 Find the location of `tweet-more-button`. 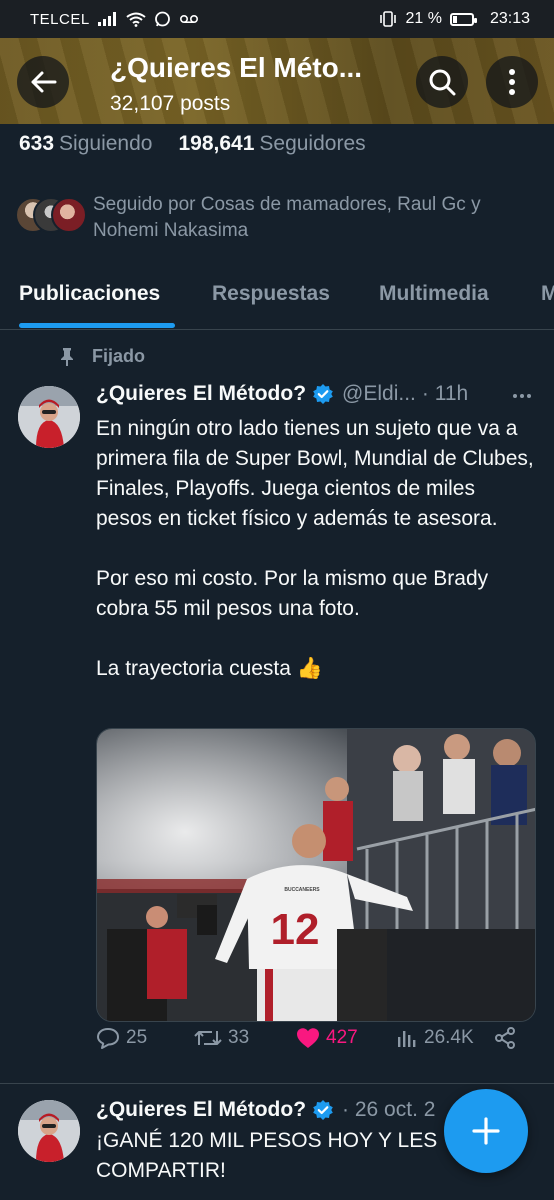

tweet-more-button is located at coordinates (522, 393).